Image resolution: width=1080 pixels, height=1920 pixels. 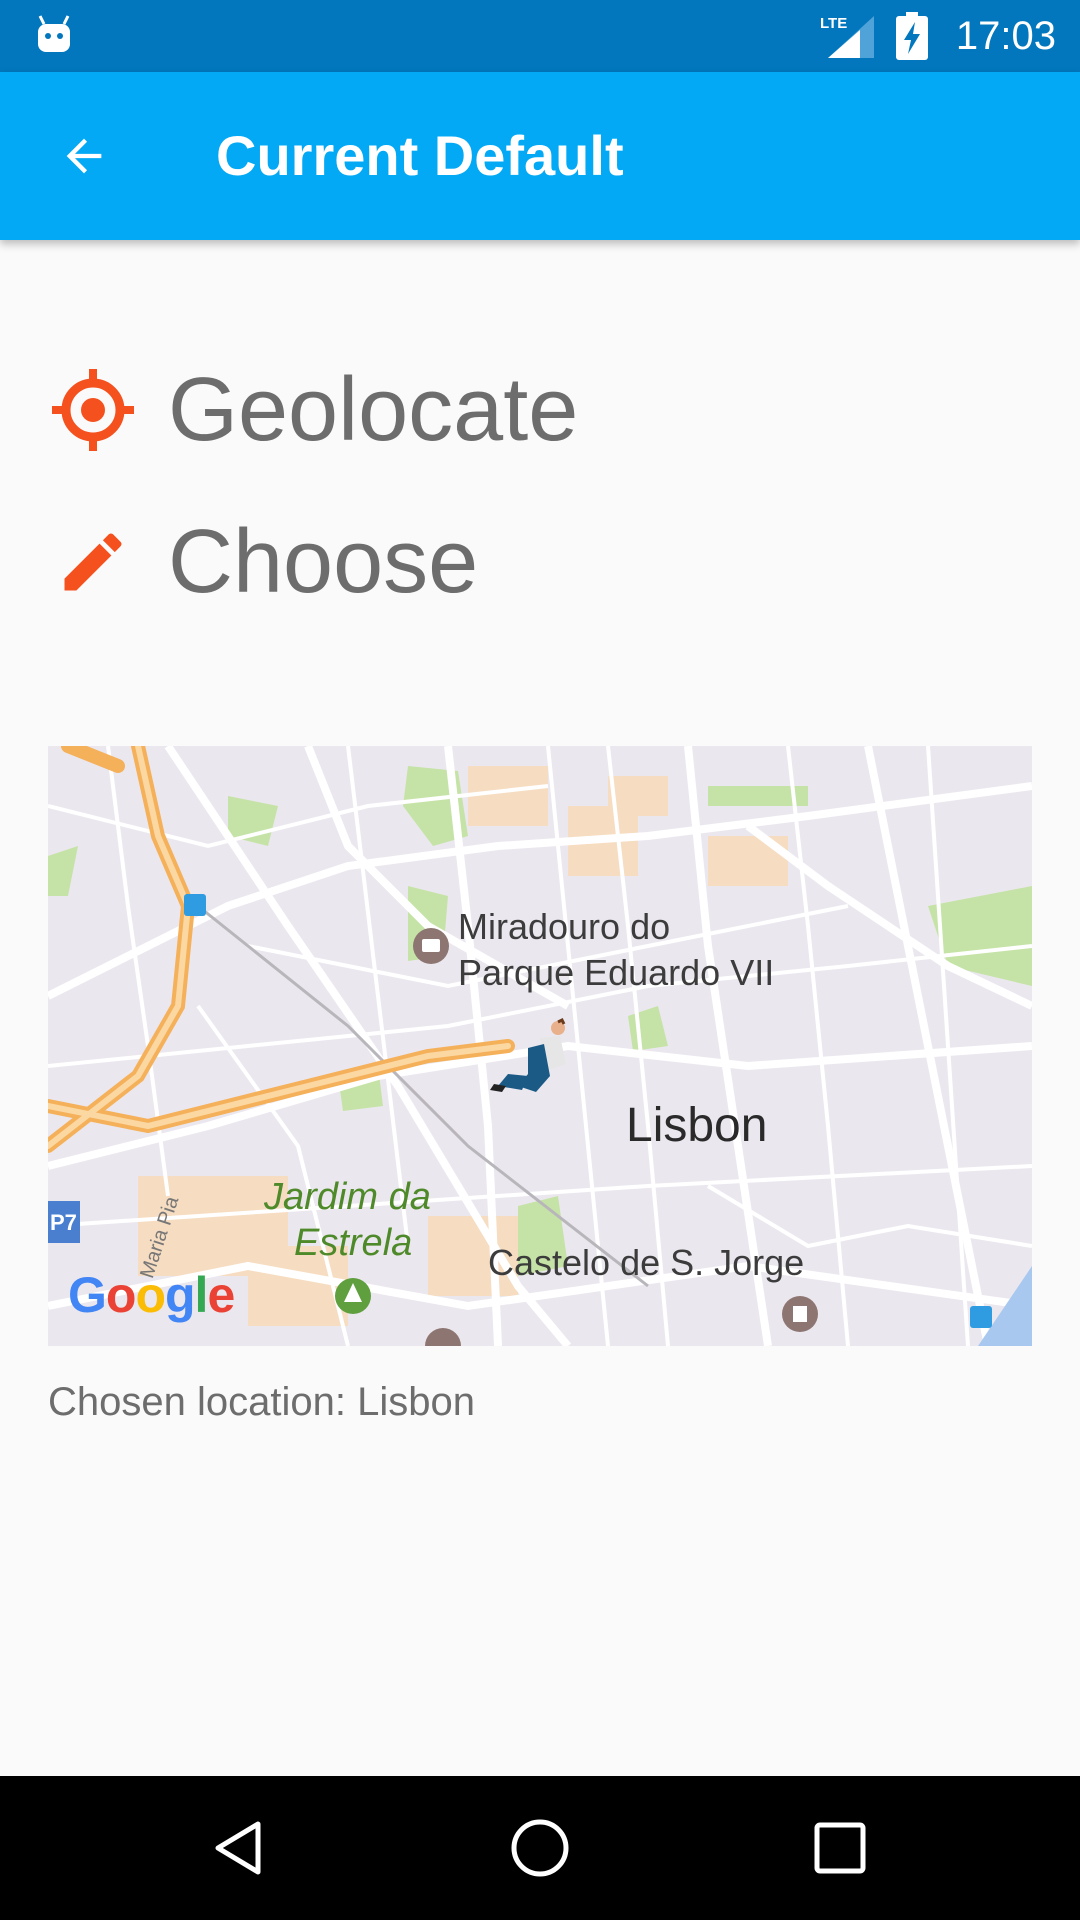 What do you see at coordinates (347, 1197) in the screenshot?
I see `map-label-park-line1: Jardim da` at bounding box center [347, 1197].